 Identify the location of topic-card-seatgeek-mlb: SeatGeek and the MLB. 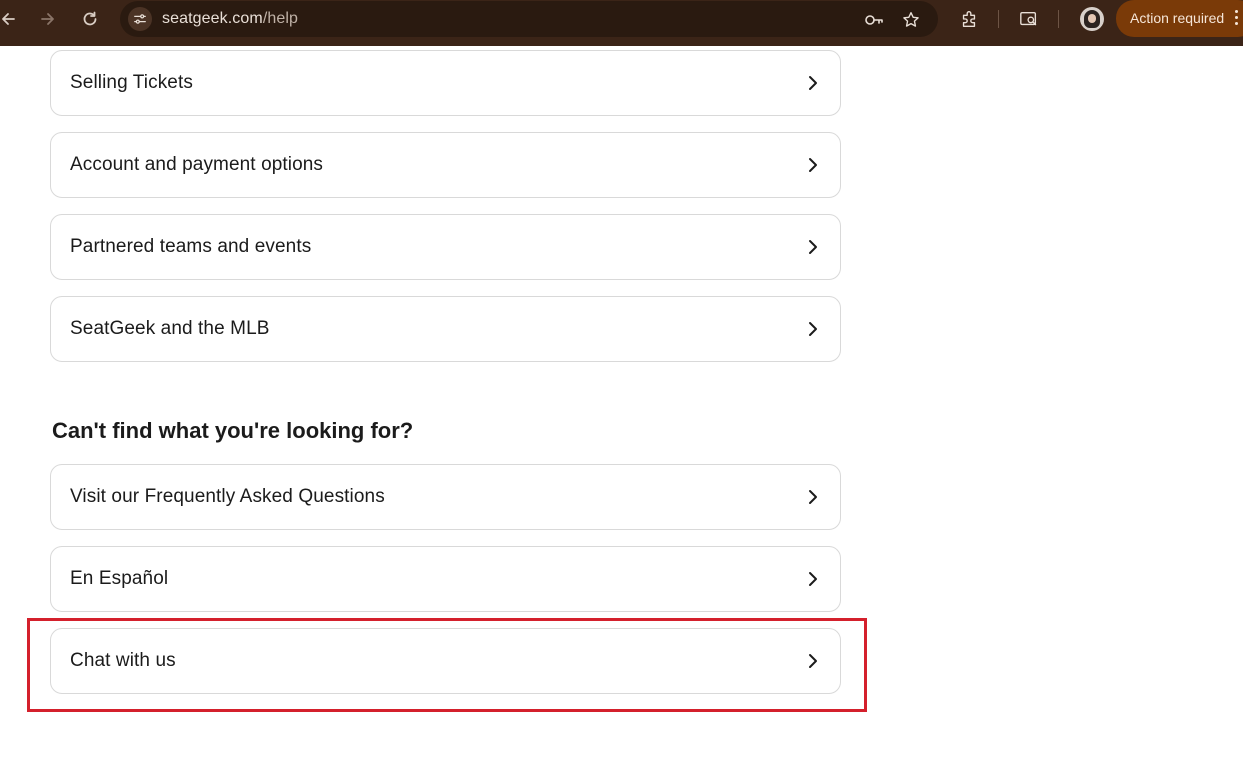
(445, 329).